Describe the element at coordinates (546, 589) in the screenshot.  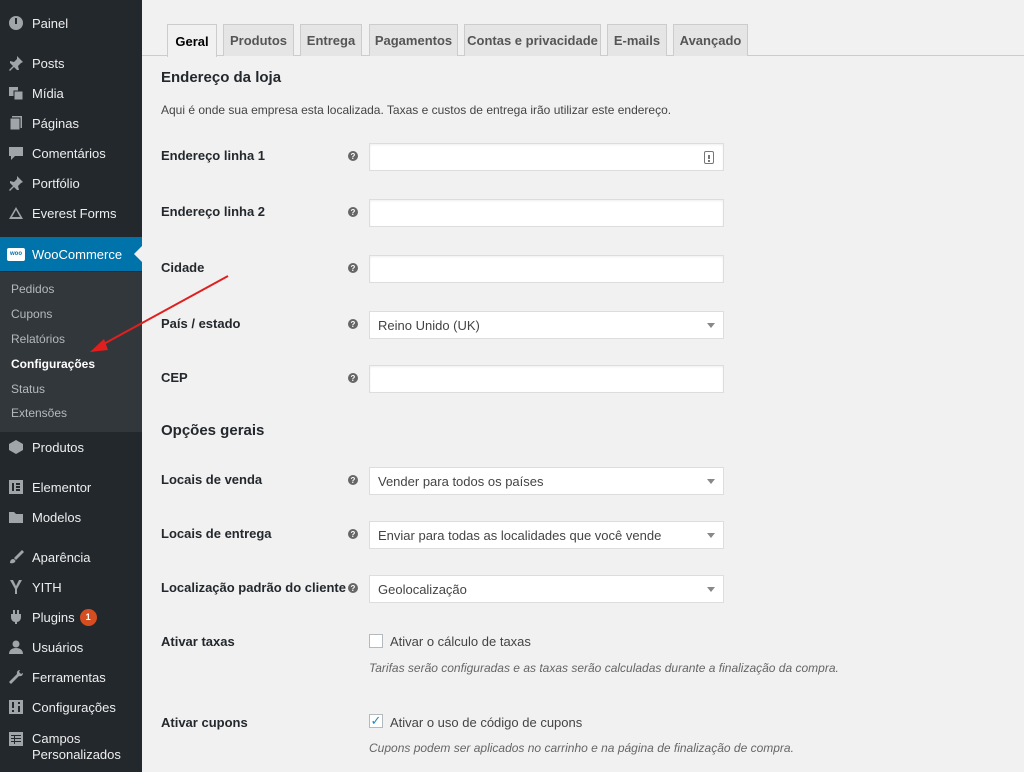
I see `default-customer-location-select: Geolocalização` at that location.